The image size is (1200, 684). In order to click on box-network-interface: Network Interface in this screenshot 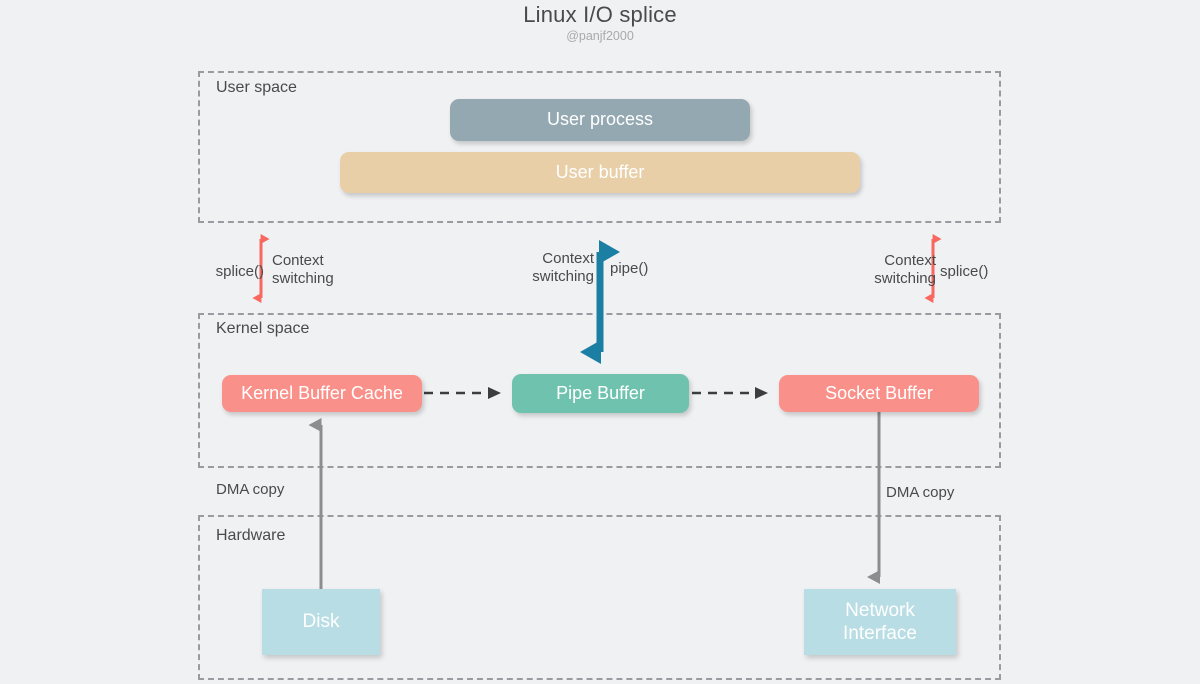, I will do `click(880, 622)`.